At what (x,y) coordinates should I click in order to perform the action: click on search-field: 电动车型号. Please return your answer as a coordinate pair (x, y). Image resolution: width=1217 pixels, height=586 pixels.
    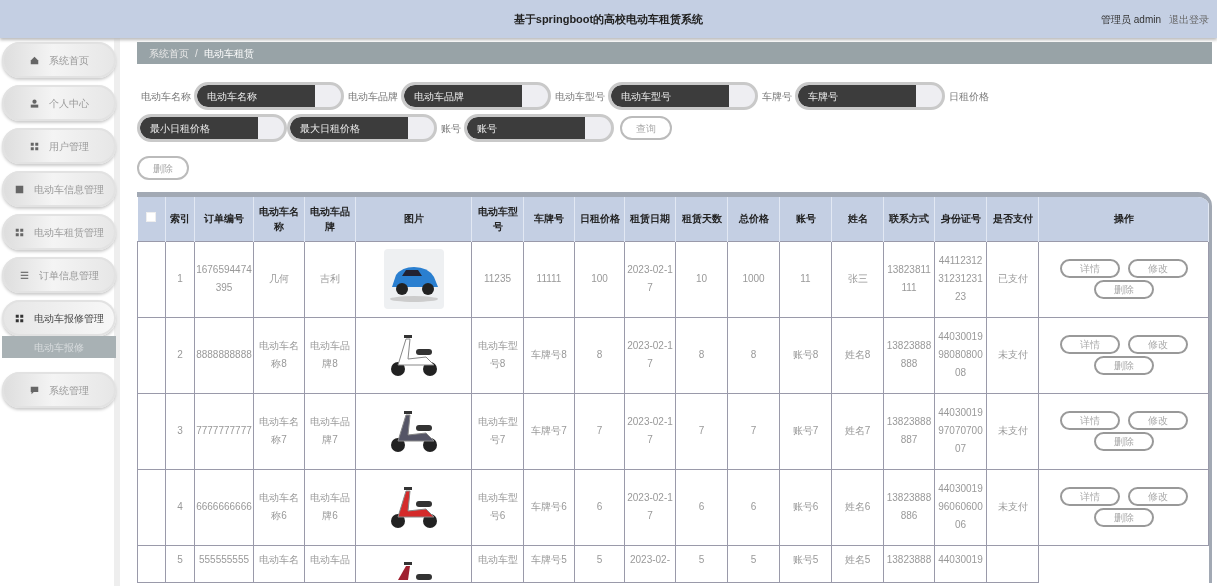
    Looking at the image, I should click on (683, 96).